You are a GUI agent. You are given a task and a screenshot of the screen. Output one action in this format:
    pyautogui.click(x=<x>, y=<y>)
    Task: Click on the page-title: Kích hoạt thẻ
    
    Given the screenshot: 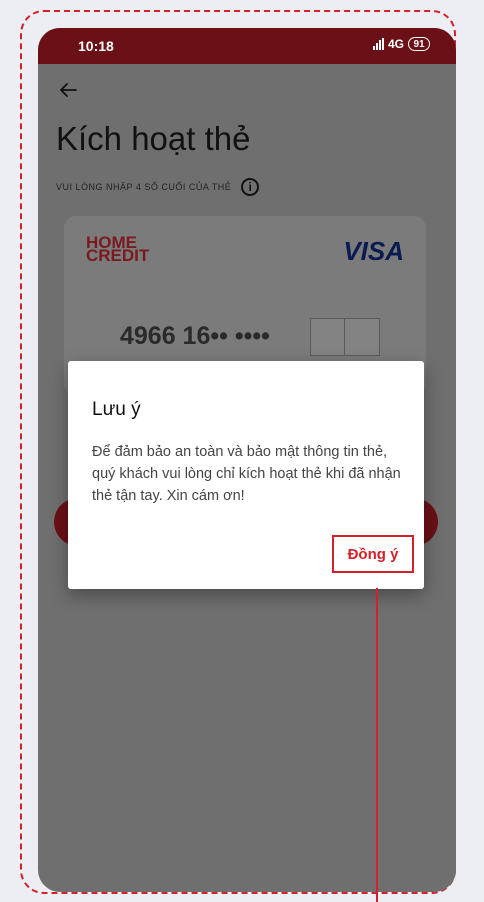 What is the action you would take?
    pyautogui.click(x=153, y=138)
    